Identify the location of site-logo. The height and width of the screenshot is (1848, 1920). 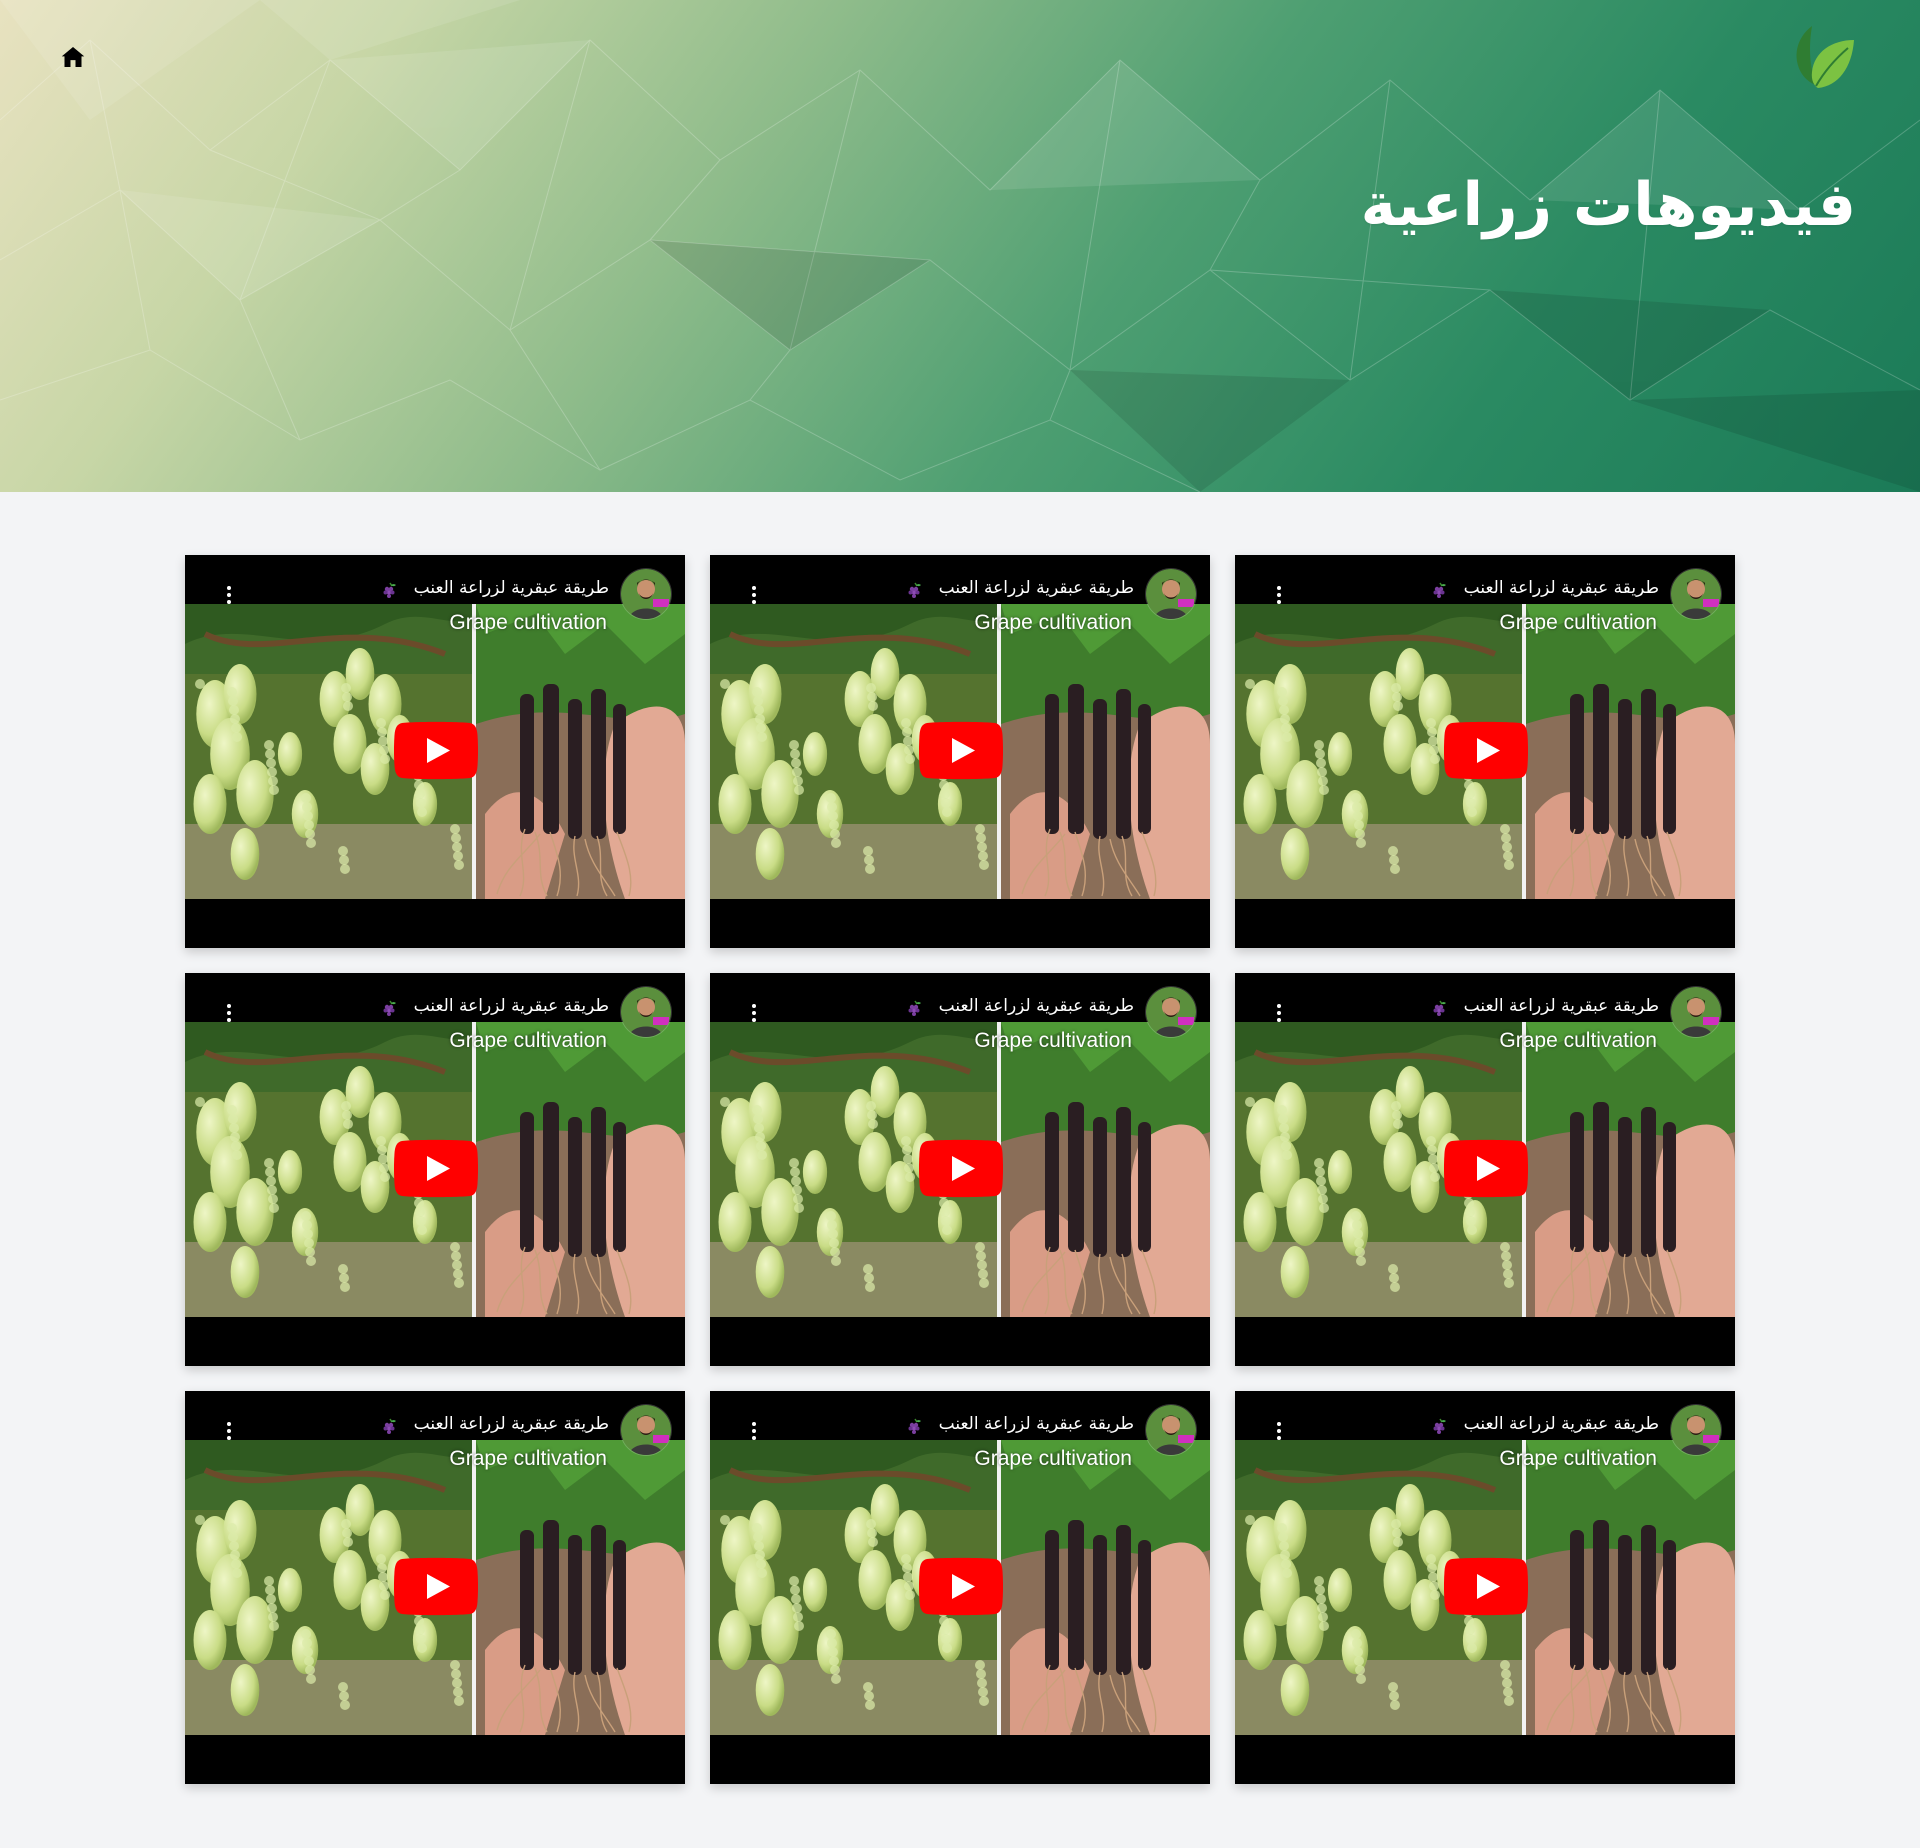
(1824, 55).